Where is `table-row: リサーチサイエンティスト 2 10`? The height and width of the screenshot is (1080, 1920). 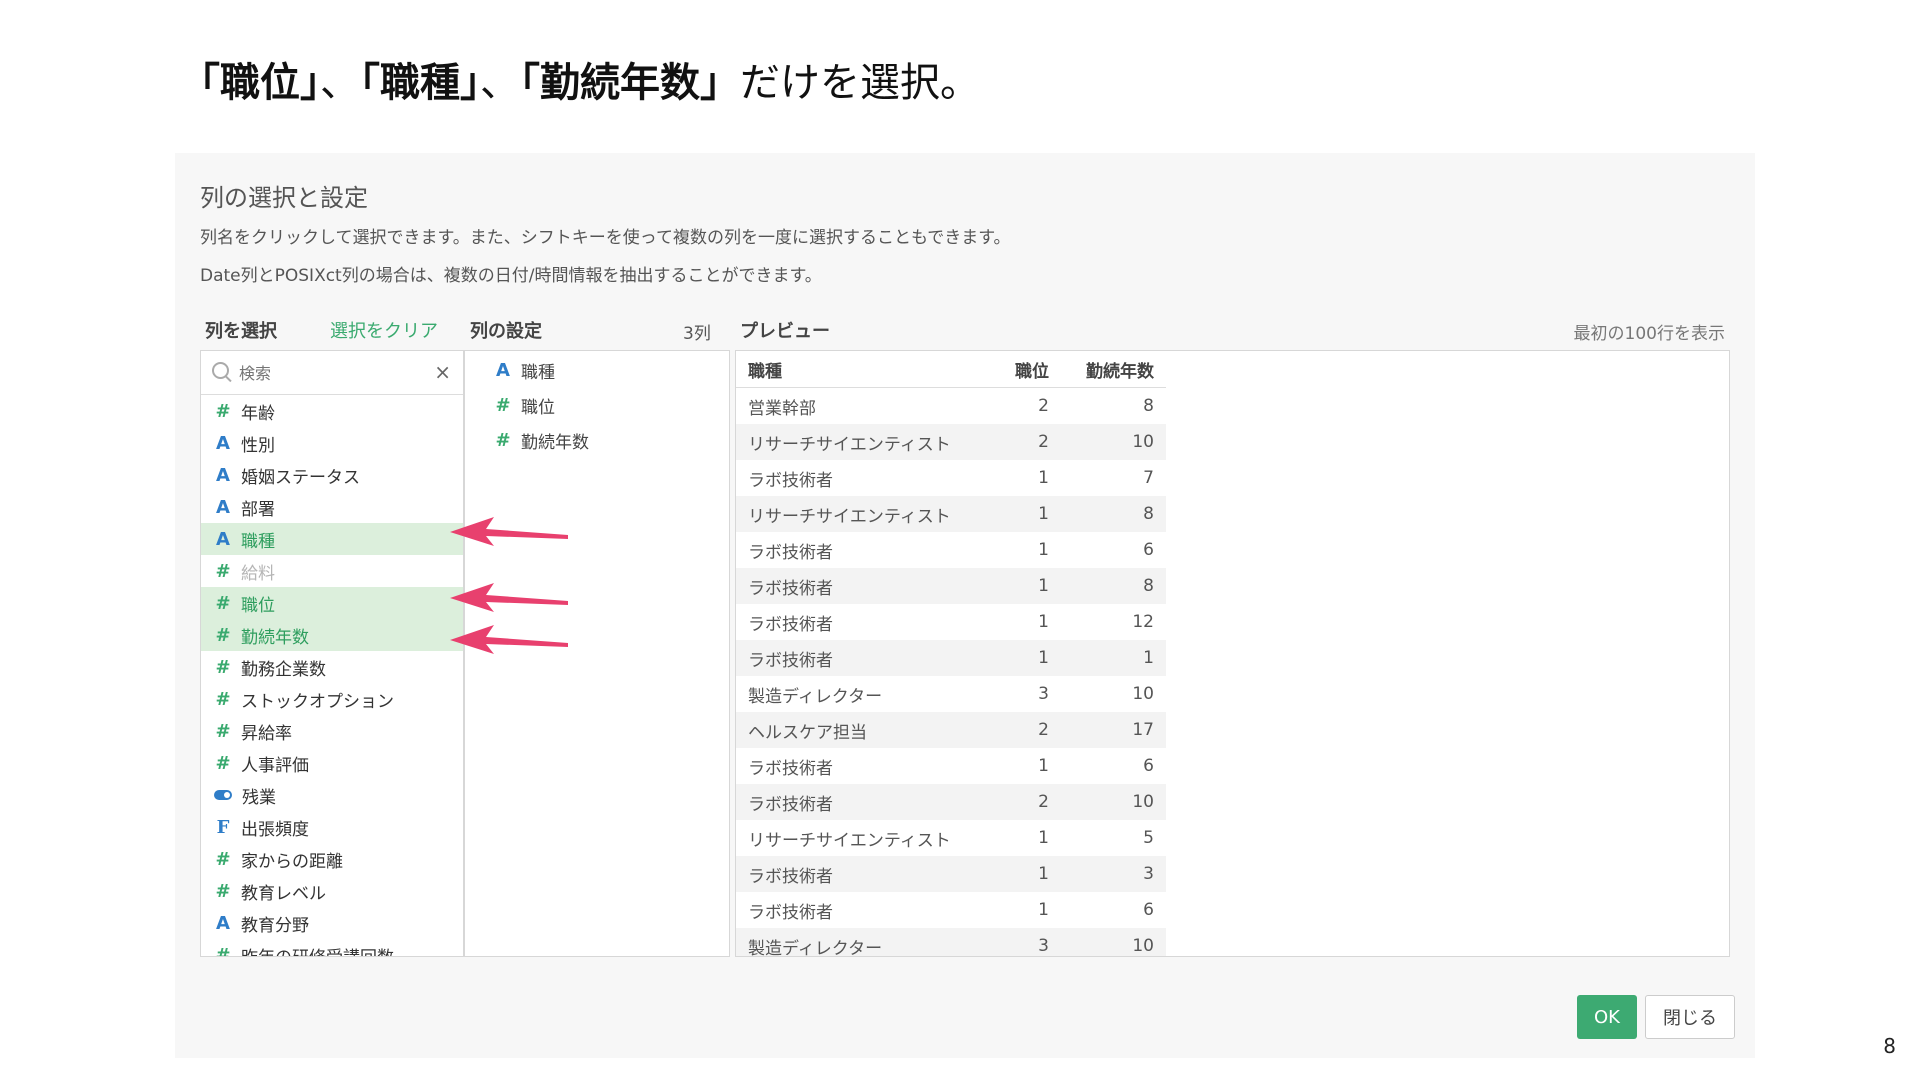 table-row: リサーチサイエンティスト 2 10 is located at coordinates (951, 442).